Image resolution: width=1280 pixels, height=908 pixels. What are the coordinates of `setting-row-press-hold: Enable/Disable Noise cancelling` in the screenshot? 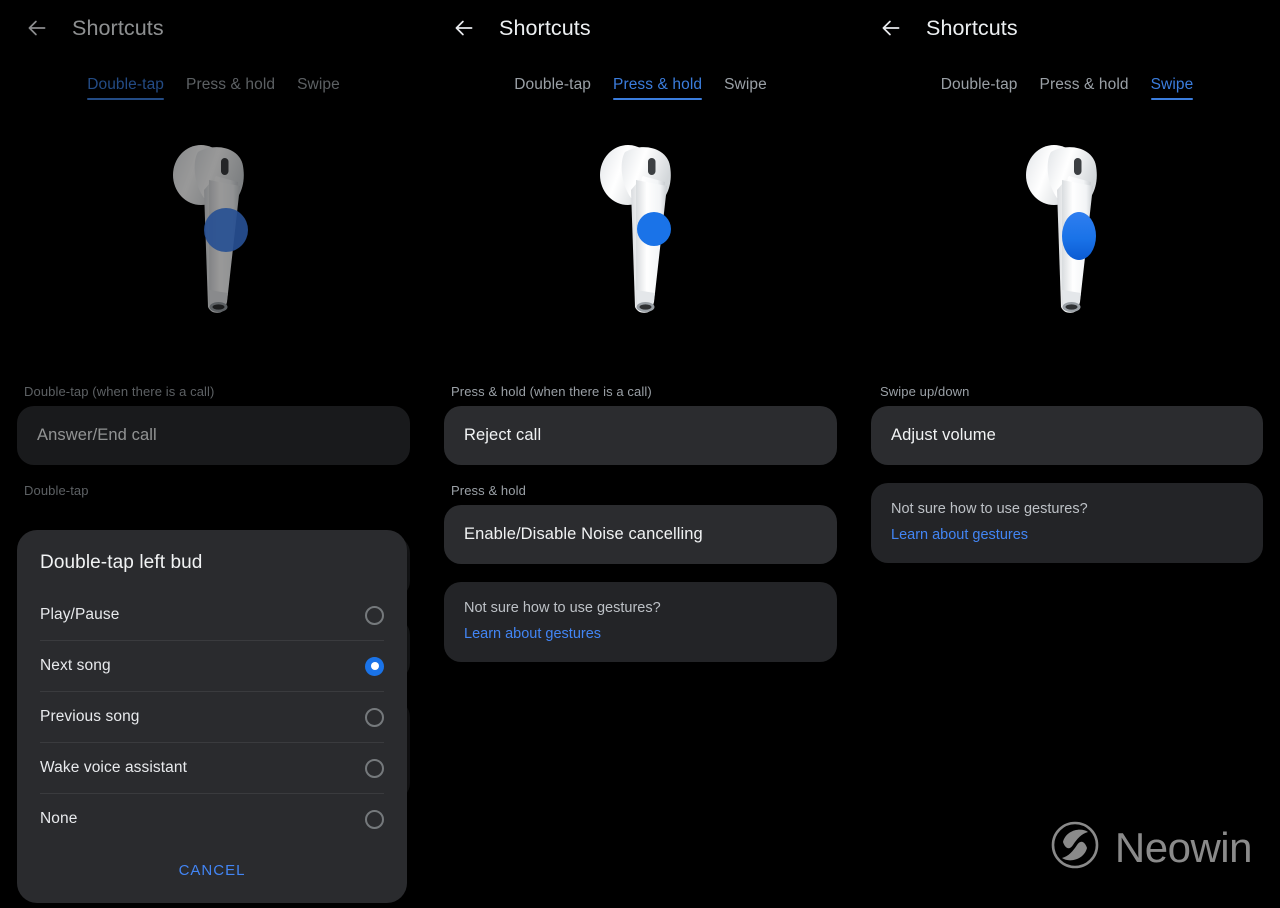 It's located at (640, 534).